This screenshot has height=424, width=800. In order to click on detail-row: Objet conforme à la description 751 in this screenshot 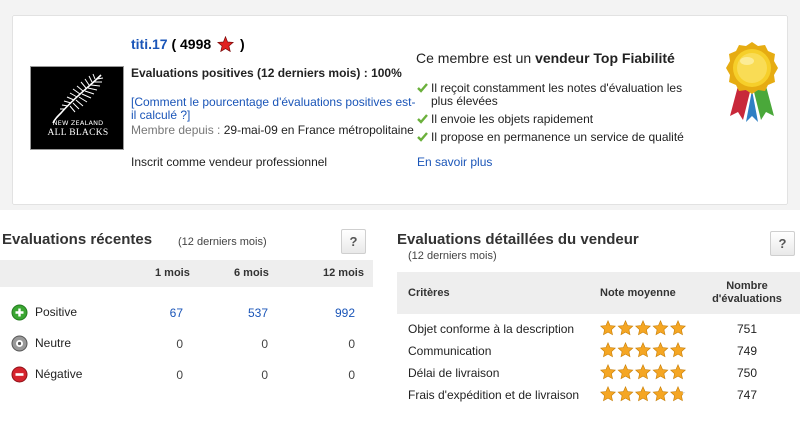, I will do `click(598, 329)`.